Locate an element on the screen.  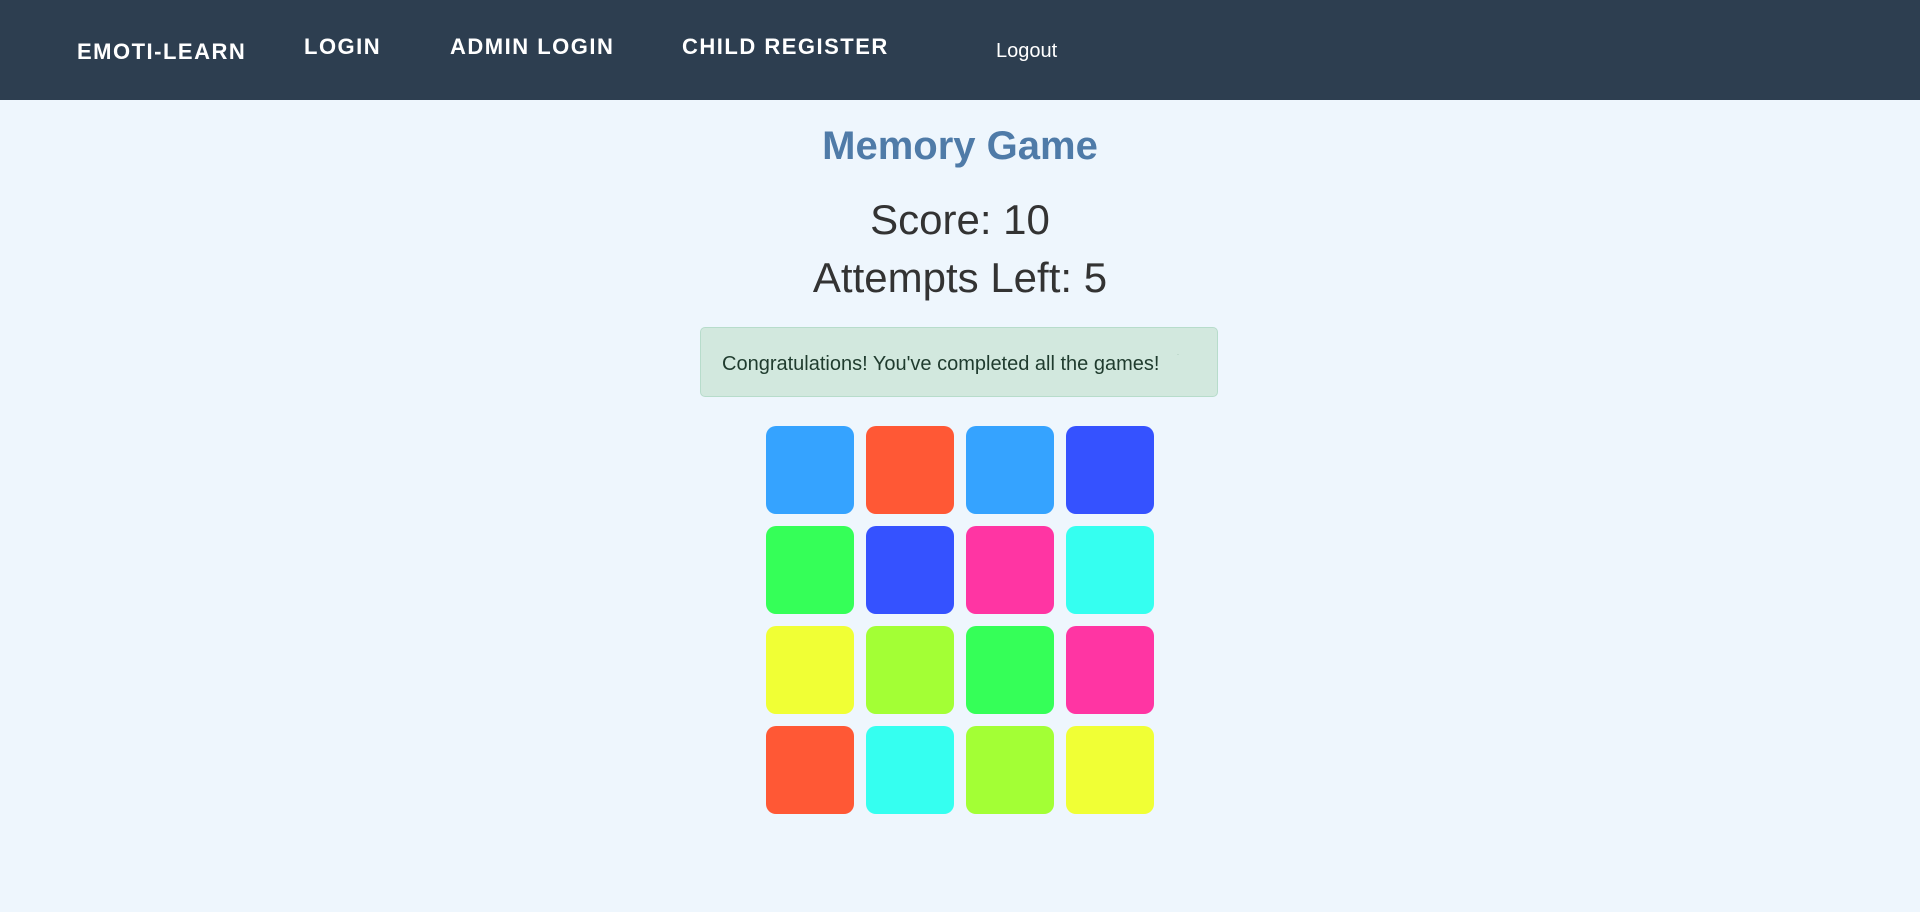
nav-login-link: LOGIN is located at coordinates (342, 47).